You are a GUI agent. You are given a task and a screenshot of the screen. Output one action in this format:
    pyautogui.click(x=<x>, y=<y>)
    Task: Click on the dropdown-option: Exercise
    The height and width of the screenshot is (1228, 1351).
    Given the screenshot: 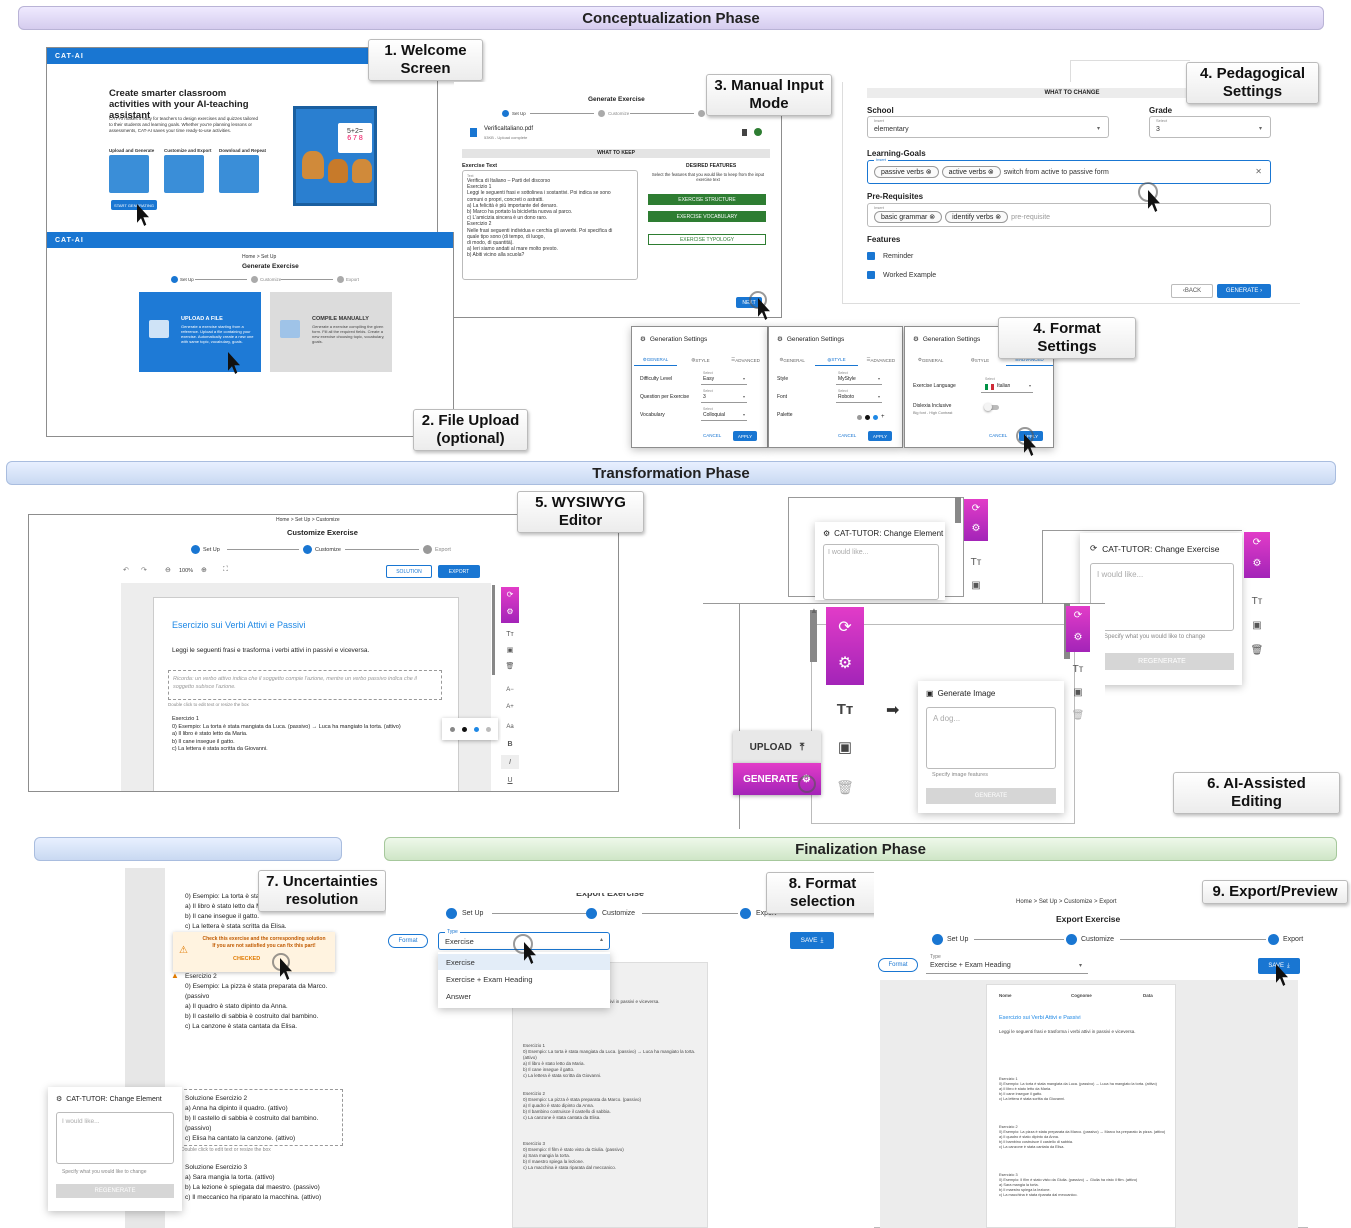 What is the action you would take?
    pyautogui.click(x=460, y=962)
    